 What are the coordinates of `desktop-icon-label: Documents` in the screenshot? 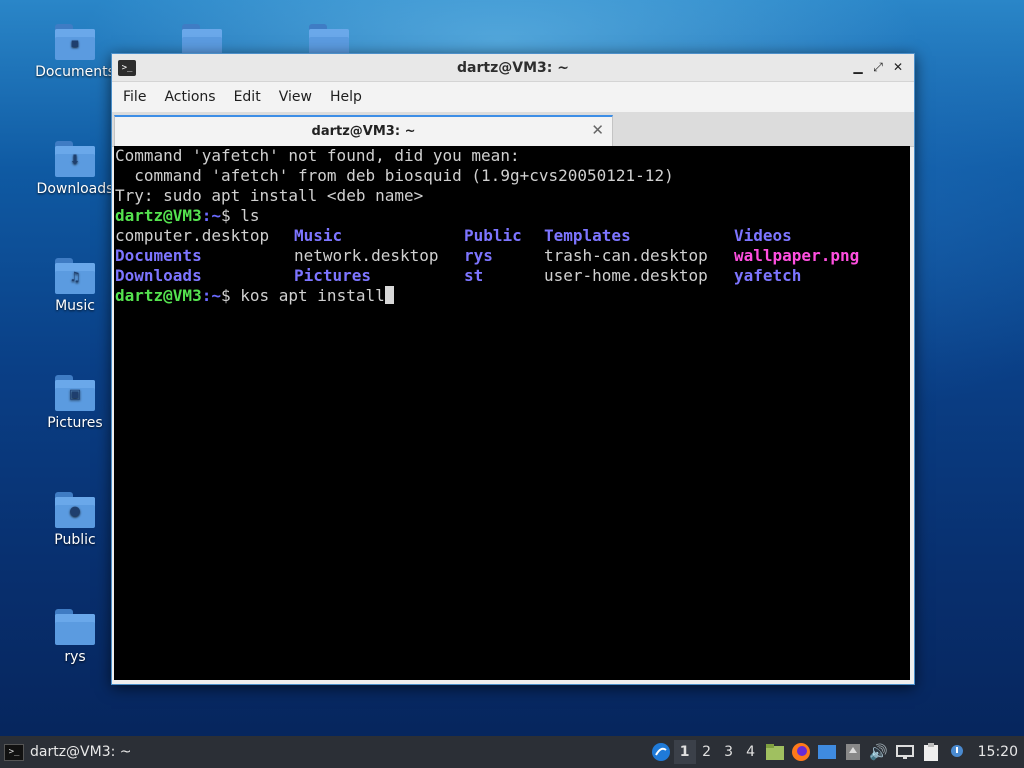 It's located at (75, 72).